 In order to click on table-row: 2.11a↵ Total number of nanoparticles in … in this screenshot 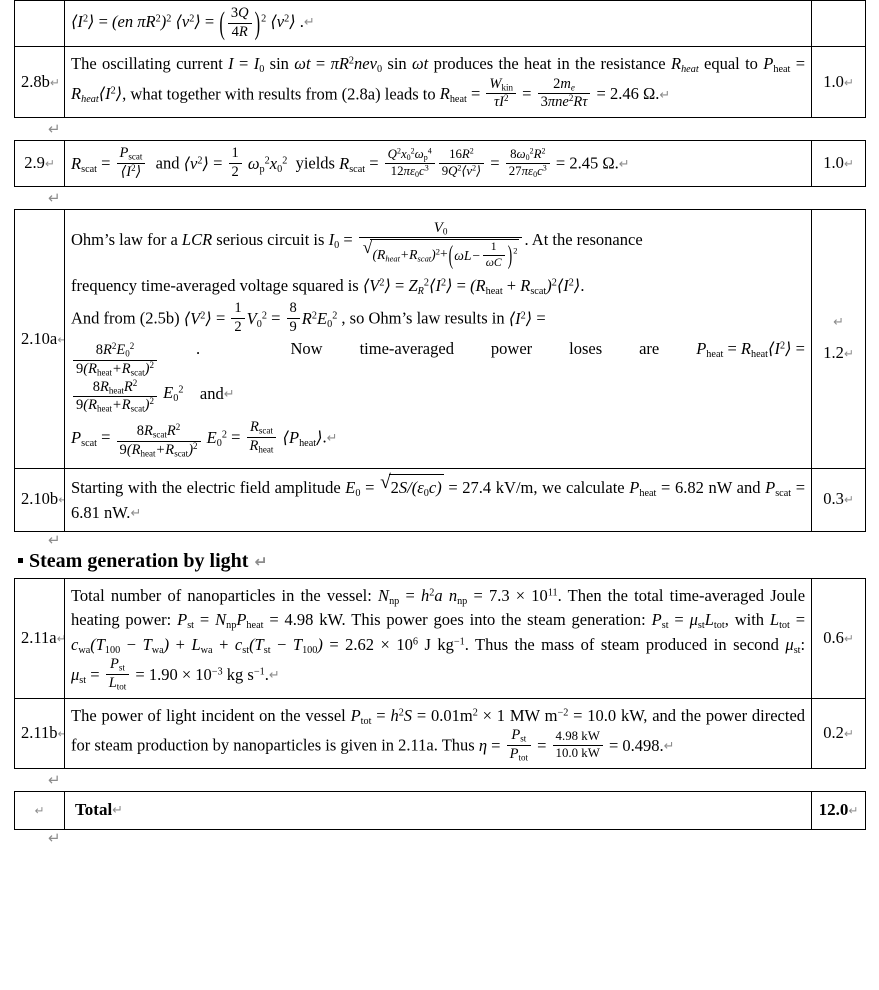, I will do `click(440, 638)`.